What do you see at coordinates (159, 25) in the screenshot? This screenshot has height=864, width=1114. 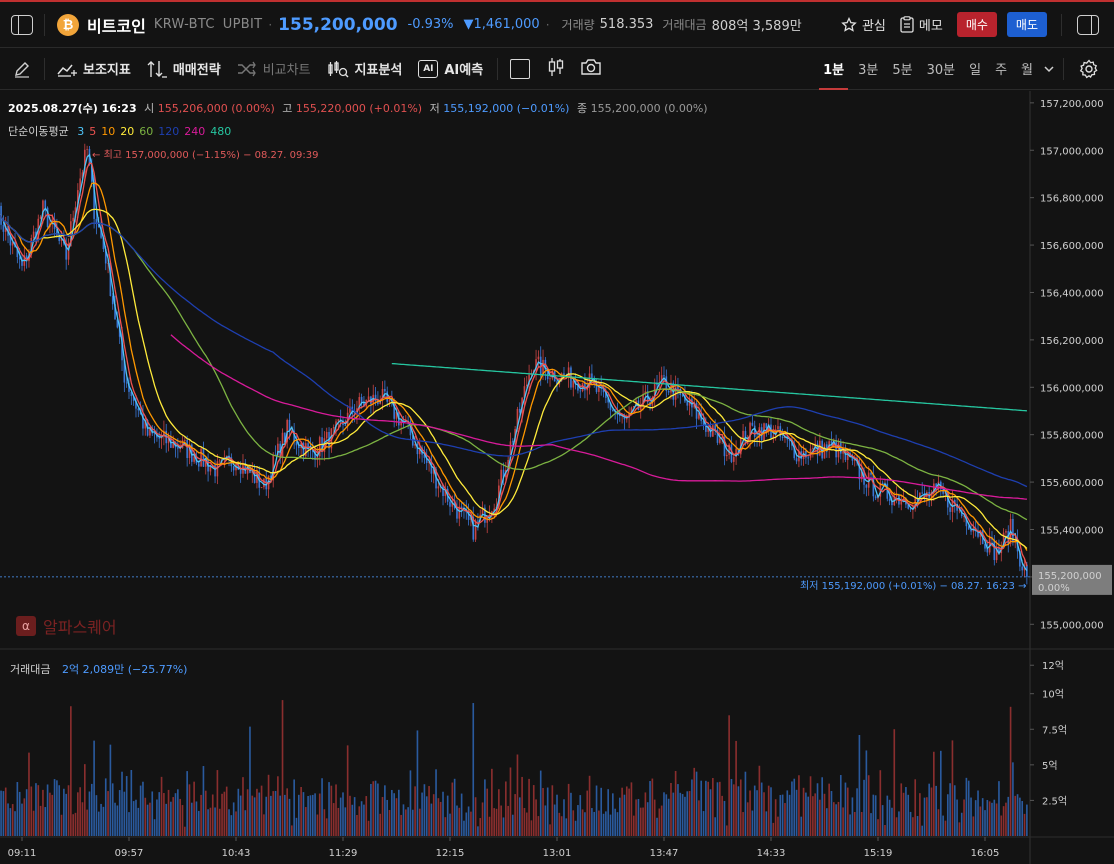 I see `ticker-info: ₿ 비트코인 KRW-BTC UPBIT` at bounding box center [159, 25].